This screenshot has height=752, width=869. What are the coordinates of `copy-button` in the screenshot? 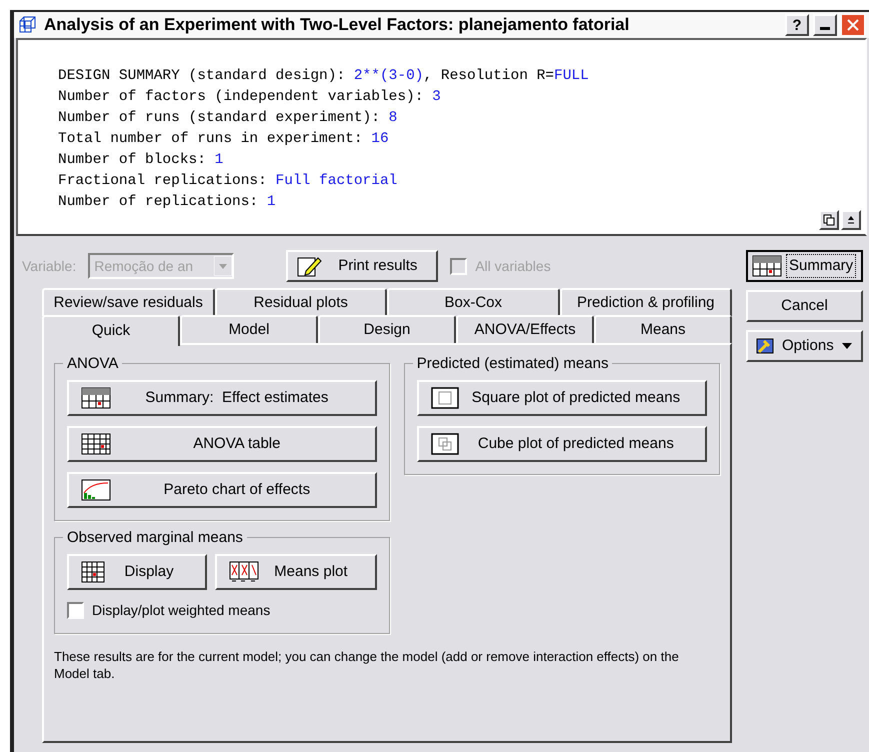 It's located at (829, 220).